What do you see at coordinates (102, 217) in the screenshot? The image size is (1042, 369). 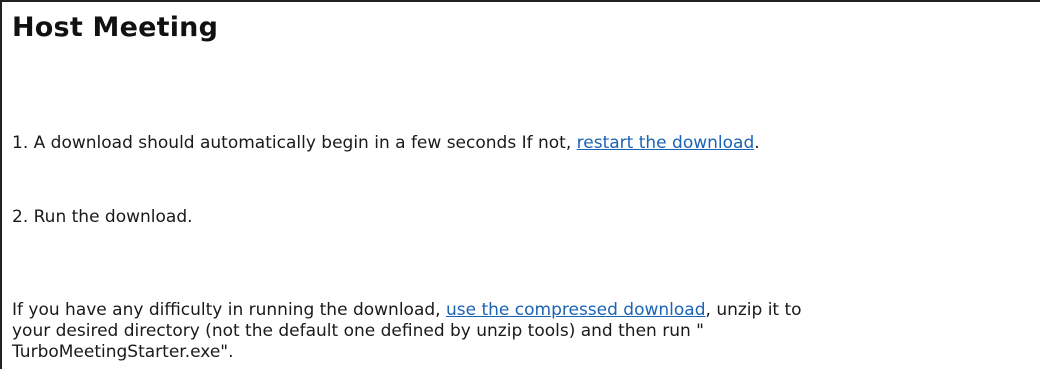 I see `step-2-instruction: 2. Run the download.` at bounding box center [102, 217].